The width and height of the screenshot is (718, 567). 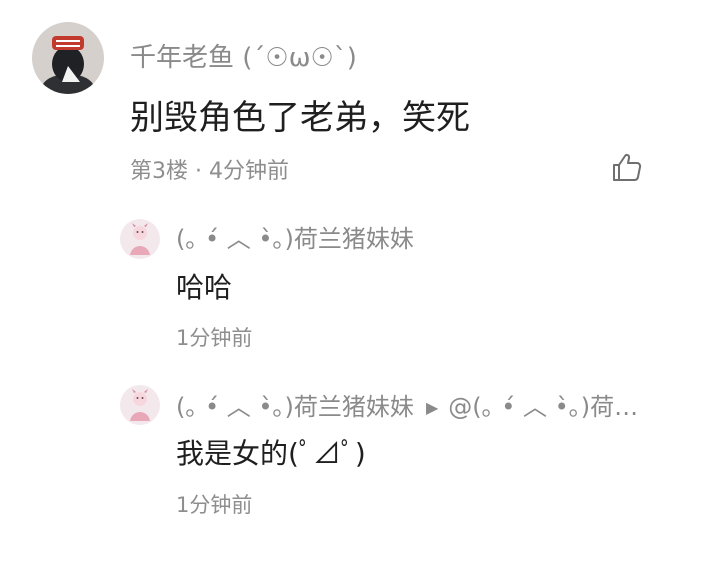 I want to click on comment-author: 千年老鱼 (´☉ω☉`), so click(x=243, y=58).